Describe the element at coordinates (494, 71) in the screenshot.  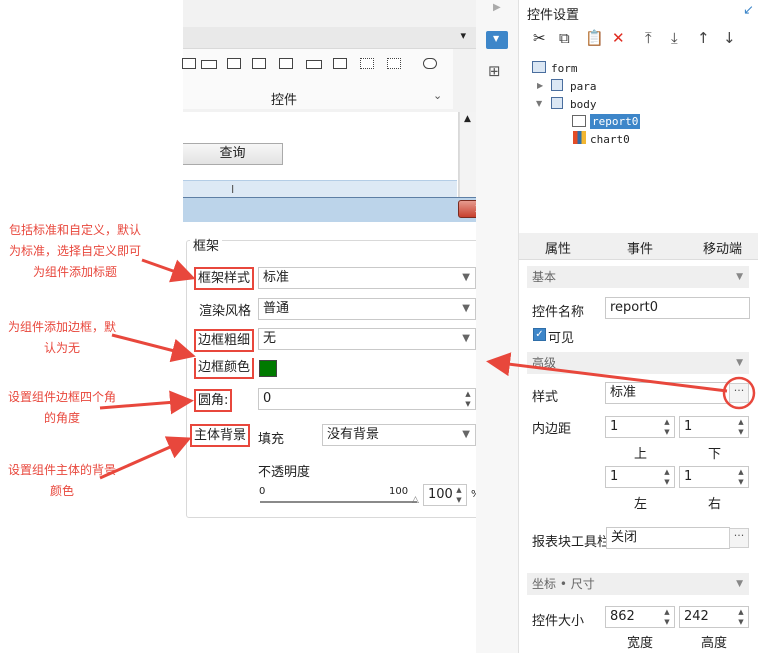
I see `layout-tab-icon: ⊞` at that location.